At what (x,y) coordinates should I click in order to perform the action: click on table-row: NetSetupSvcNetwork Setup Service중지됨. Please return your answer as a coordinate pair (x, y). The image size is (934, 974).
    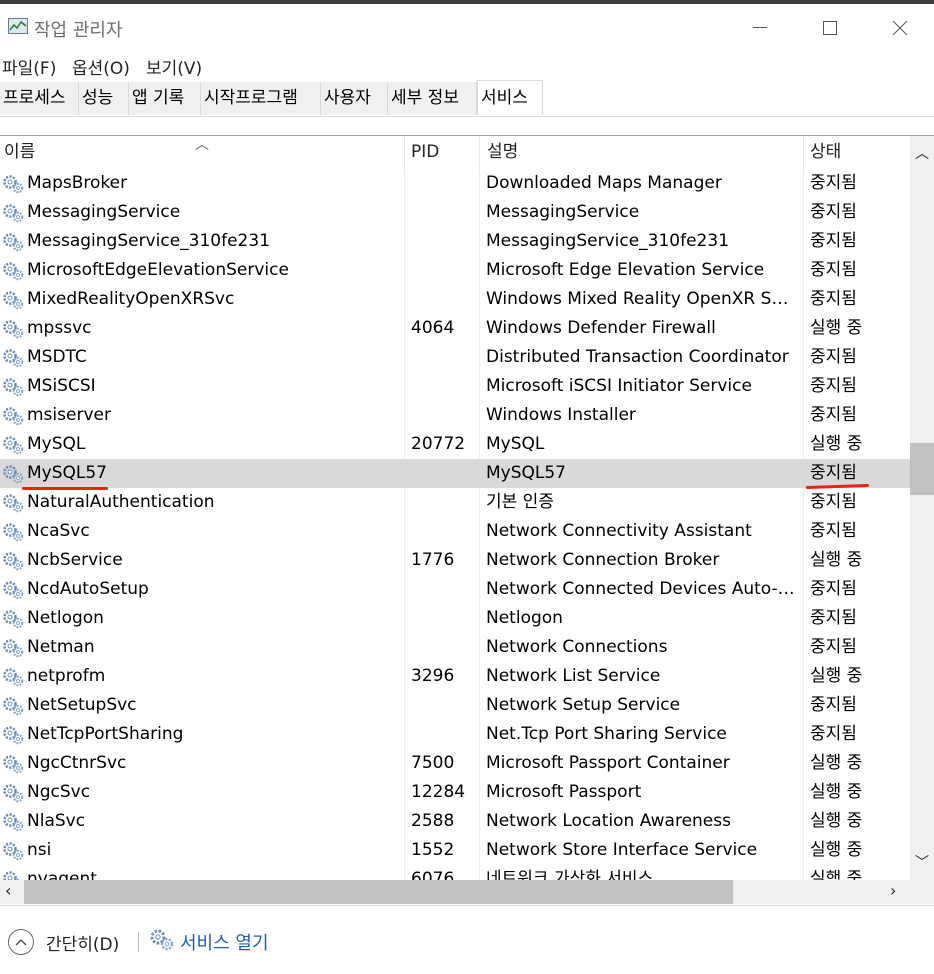
    Looking at the image, I should click on (455, 705).